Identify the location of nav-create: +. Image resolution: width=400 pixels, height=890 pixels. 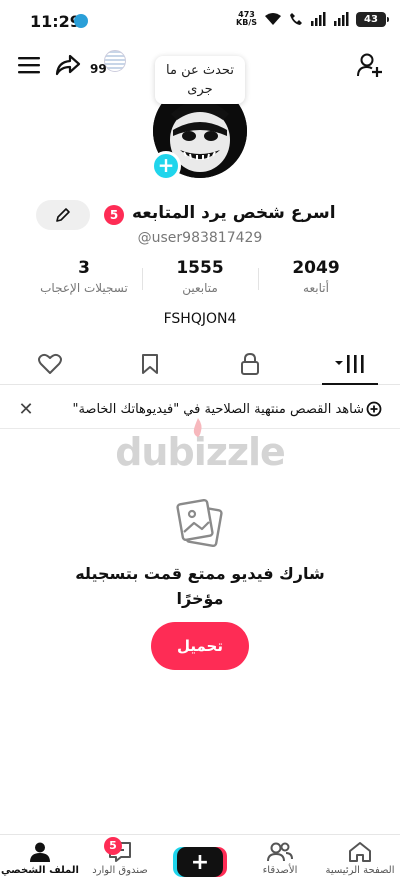
(200, 862).